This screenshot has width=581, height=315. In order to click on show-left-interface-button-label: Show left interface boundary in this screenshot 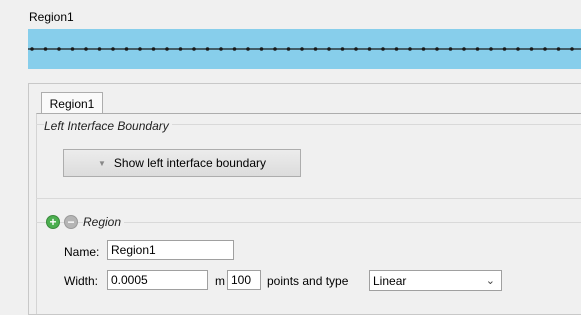, I will do `click(189, 163)`.